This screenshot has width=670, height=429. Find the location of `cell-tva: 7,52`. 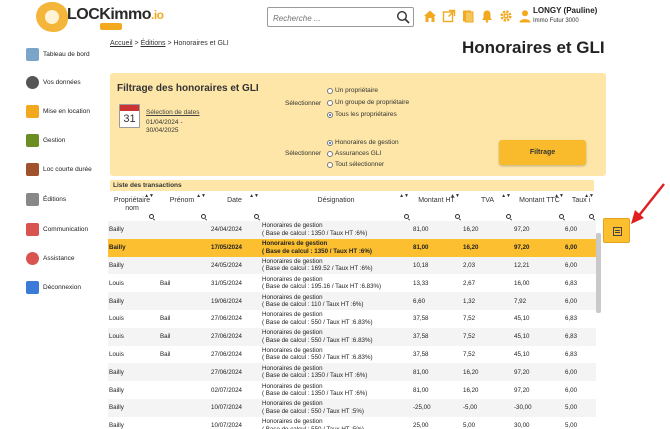

cell-tva: 7,52 is located at coordinates (469, 319).